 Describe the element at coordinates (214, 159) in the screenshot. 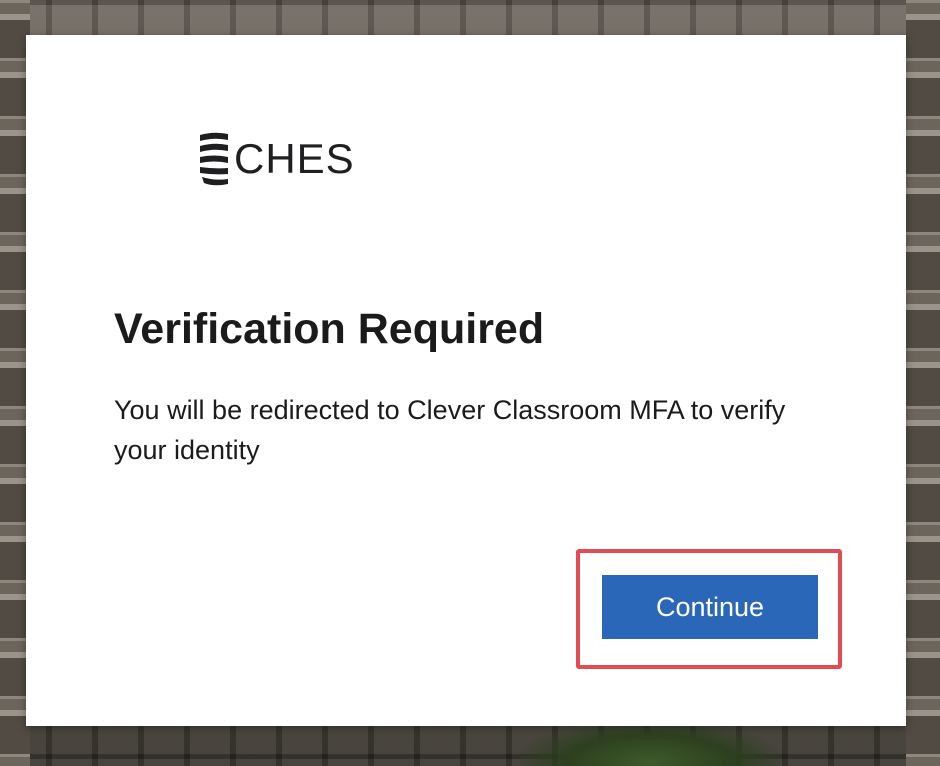

I see `stacked-stripes-logo-icon` at that location.